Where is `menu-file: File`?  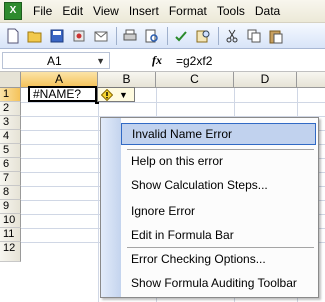
menu-file: File is located at coordinates (42, 11).